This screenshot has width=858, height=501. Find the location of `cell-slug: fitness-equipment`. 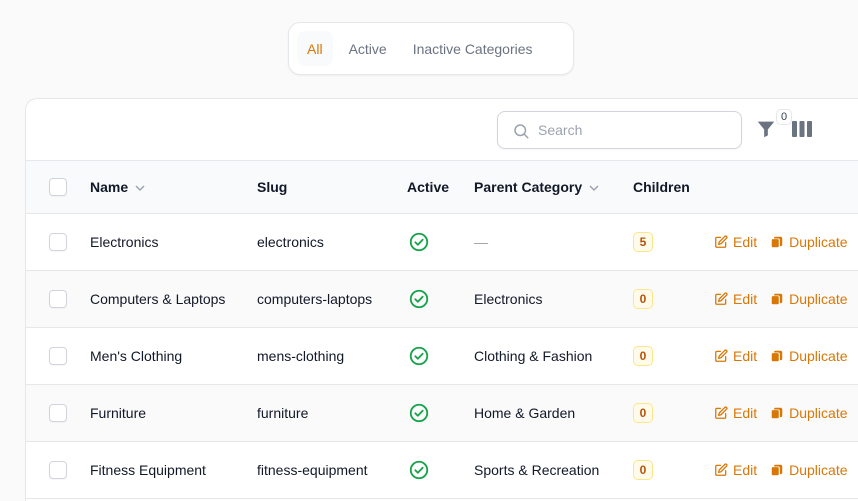

cell-slug: fitness-equipment is located at coordinates (312, 469).